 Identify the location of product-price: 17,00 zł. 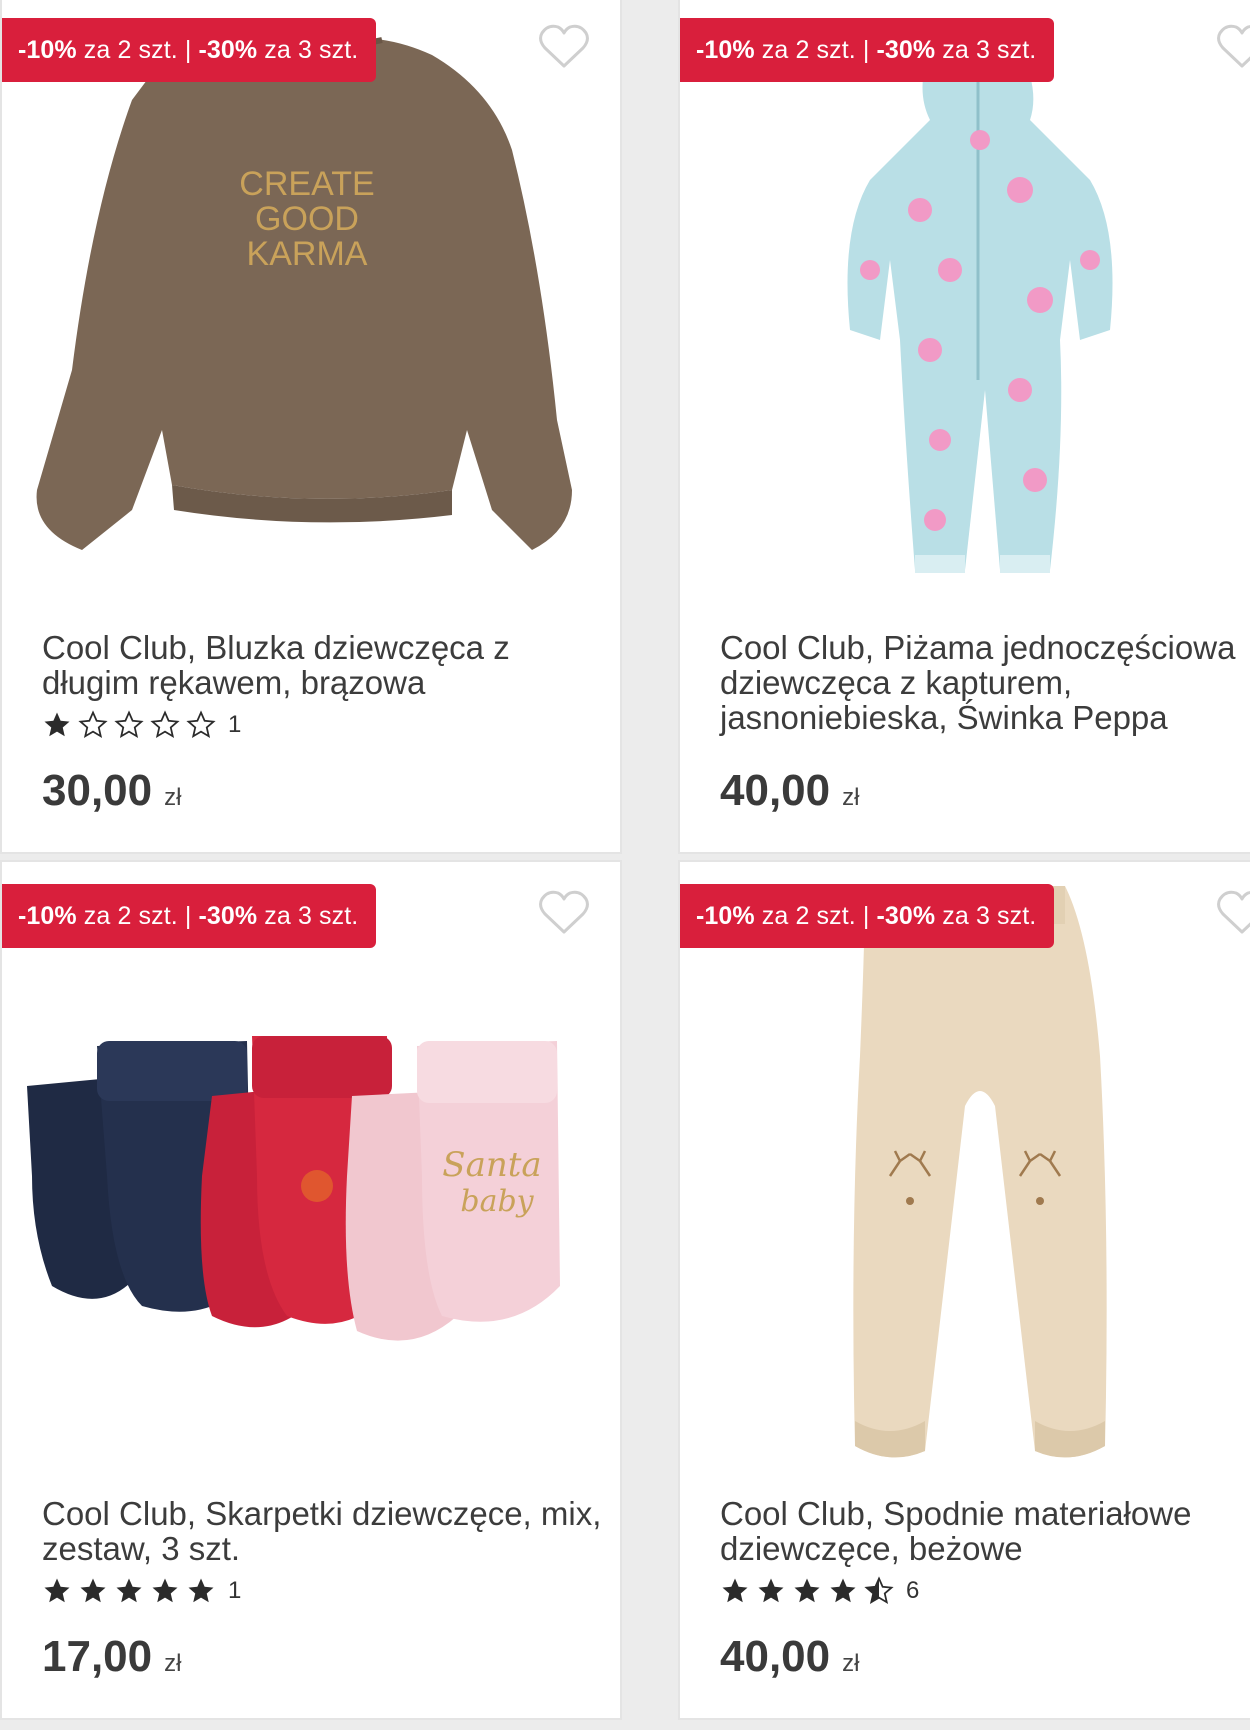
(111, 1657).